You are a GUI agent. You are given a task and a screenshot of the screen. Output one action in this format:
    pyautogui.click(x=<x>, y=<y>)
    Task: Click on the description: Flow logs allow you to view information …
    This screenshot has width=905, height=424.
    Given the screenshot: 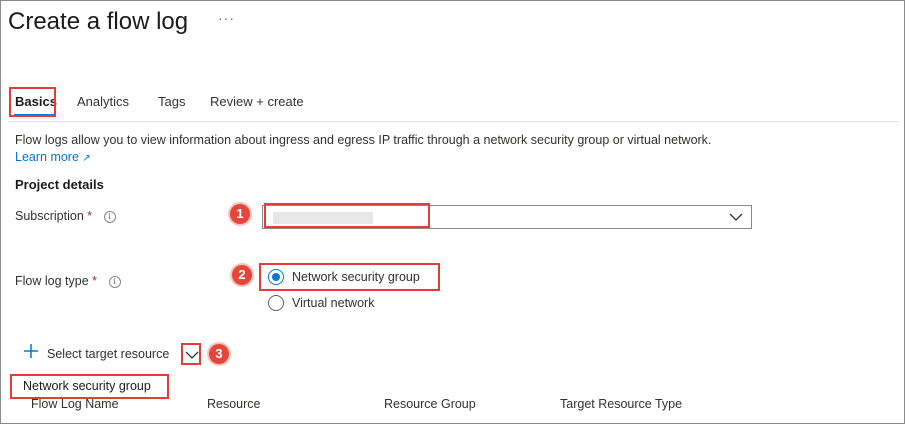 What is the action you would take?
    pyautogui.click(x=375, y=149)
    